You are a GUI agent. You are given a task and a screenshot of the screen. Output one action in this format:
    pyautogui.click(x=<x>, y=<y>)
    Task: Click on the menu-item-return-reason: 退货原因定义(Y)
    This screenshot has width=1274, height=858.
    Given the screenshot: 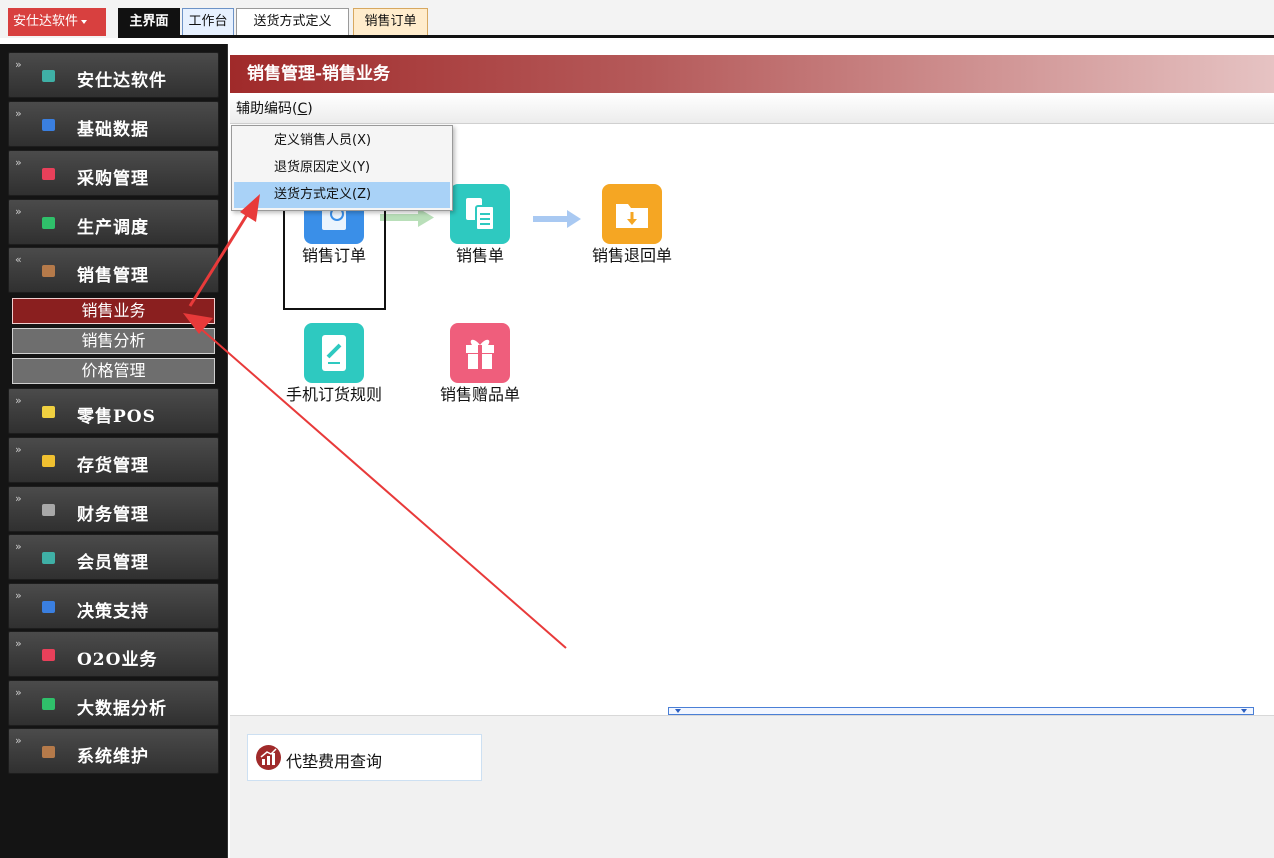 What is the action you would take?
    pyautogui.click(x=342, y=168)
    